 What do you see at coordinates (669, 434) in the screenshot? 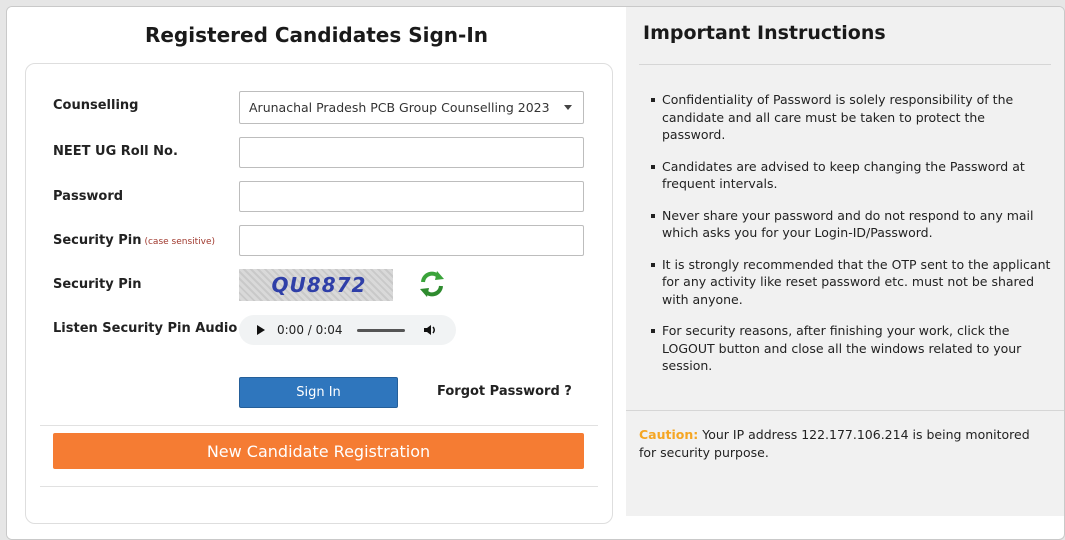
I see `caution-label: Caution:` at bounding box center [669, 434].